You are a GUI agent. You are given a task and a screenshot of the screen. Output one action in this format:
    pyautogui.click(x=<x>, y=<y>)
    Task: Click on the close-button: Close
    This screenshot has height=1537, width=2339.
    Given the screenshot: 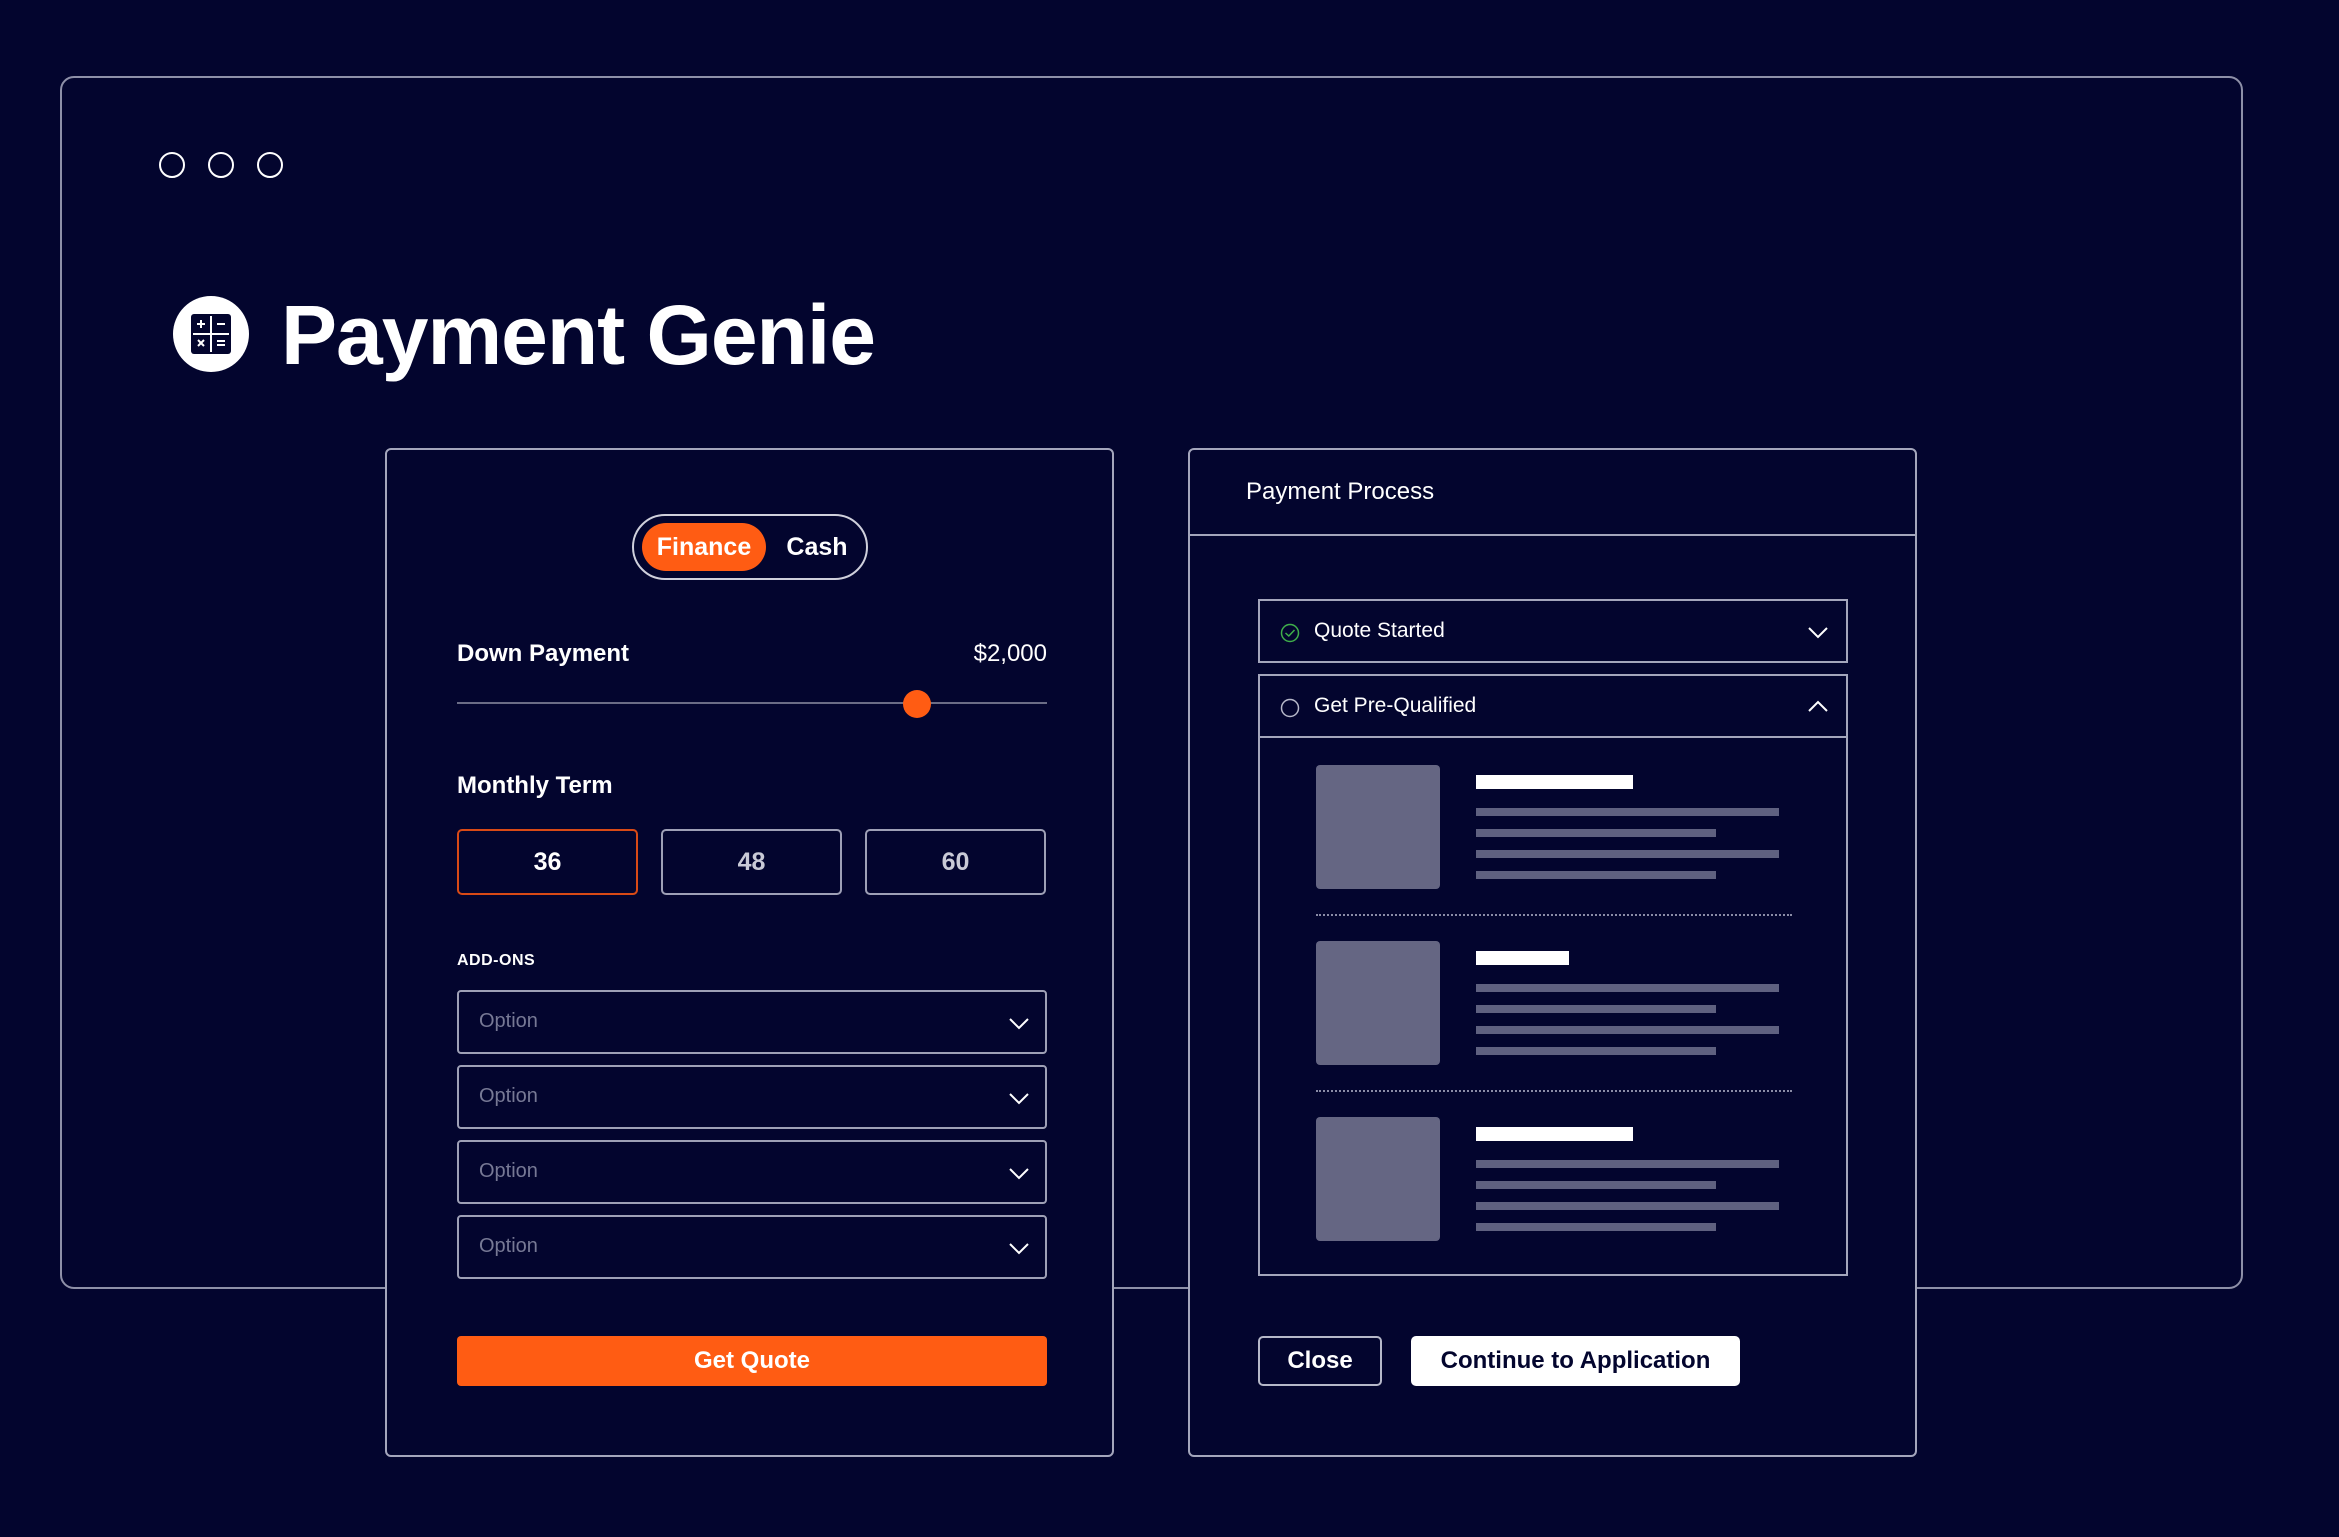 What is the action you would take?
    pyautogui.click(x=1320, y=1361)
    